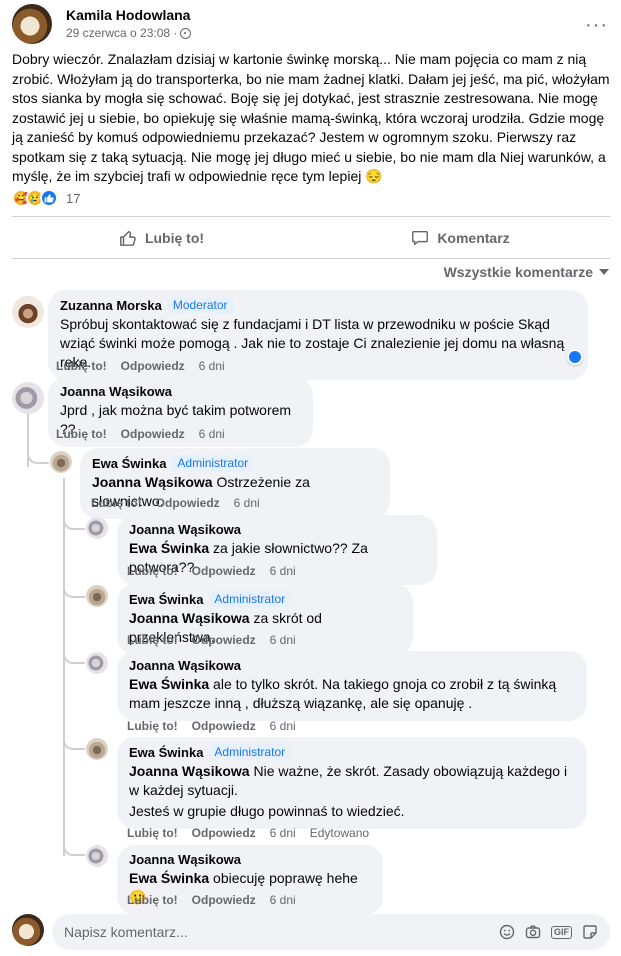  I want to click on reaction-count: 17, so click(73, 198).